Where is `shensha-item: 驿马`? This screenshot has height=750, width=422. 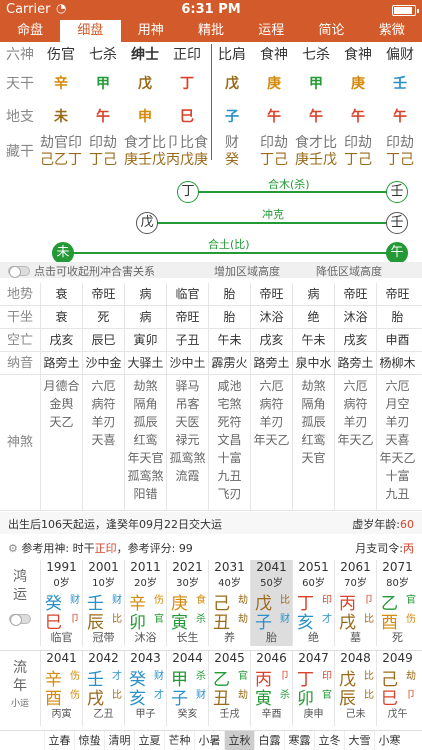 shensha-item: 驿马 is located at coordinates (187, 386).